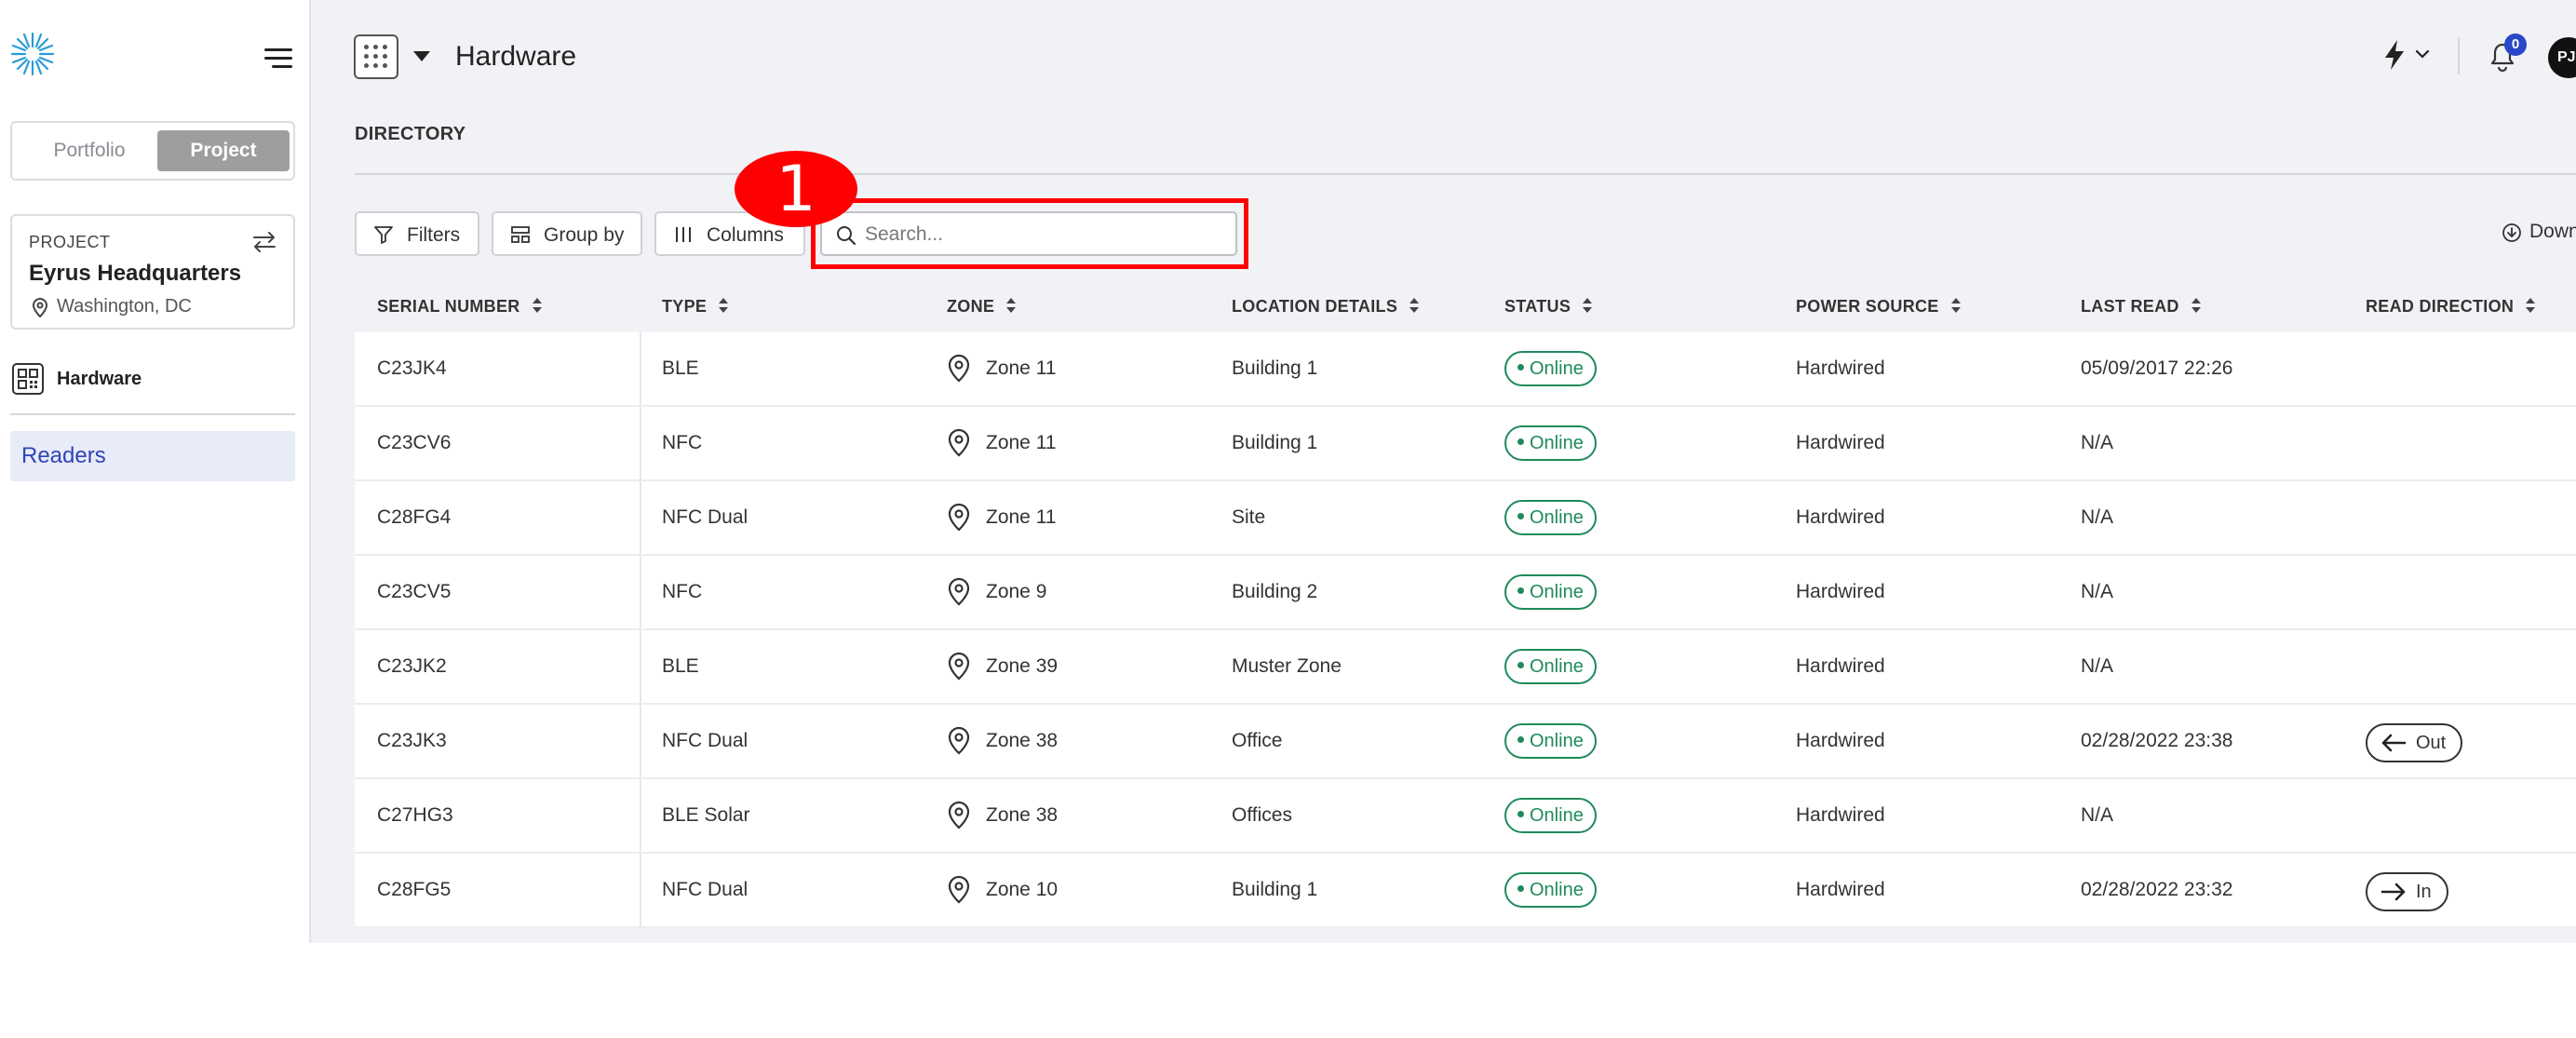 Image resolution: width=2576 pixels, height=1038 pixels. What do you see at coordinates (2424, 892) in the screenshot?
I see `read-direction-label: In` at bounding box center [2424, 892].